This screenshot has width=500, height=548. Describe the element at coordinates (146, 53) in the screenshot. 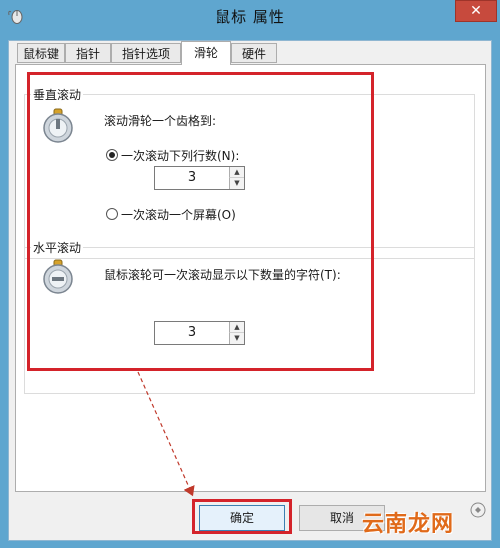

I see `tab-pointer-options: 指针选项` at that location.